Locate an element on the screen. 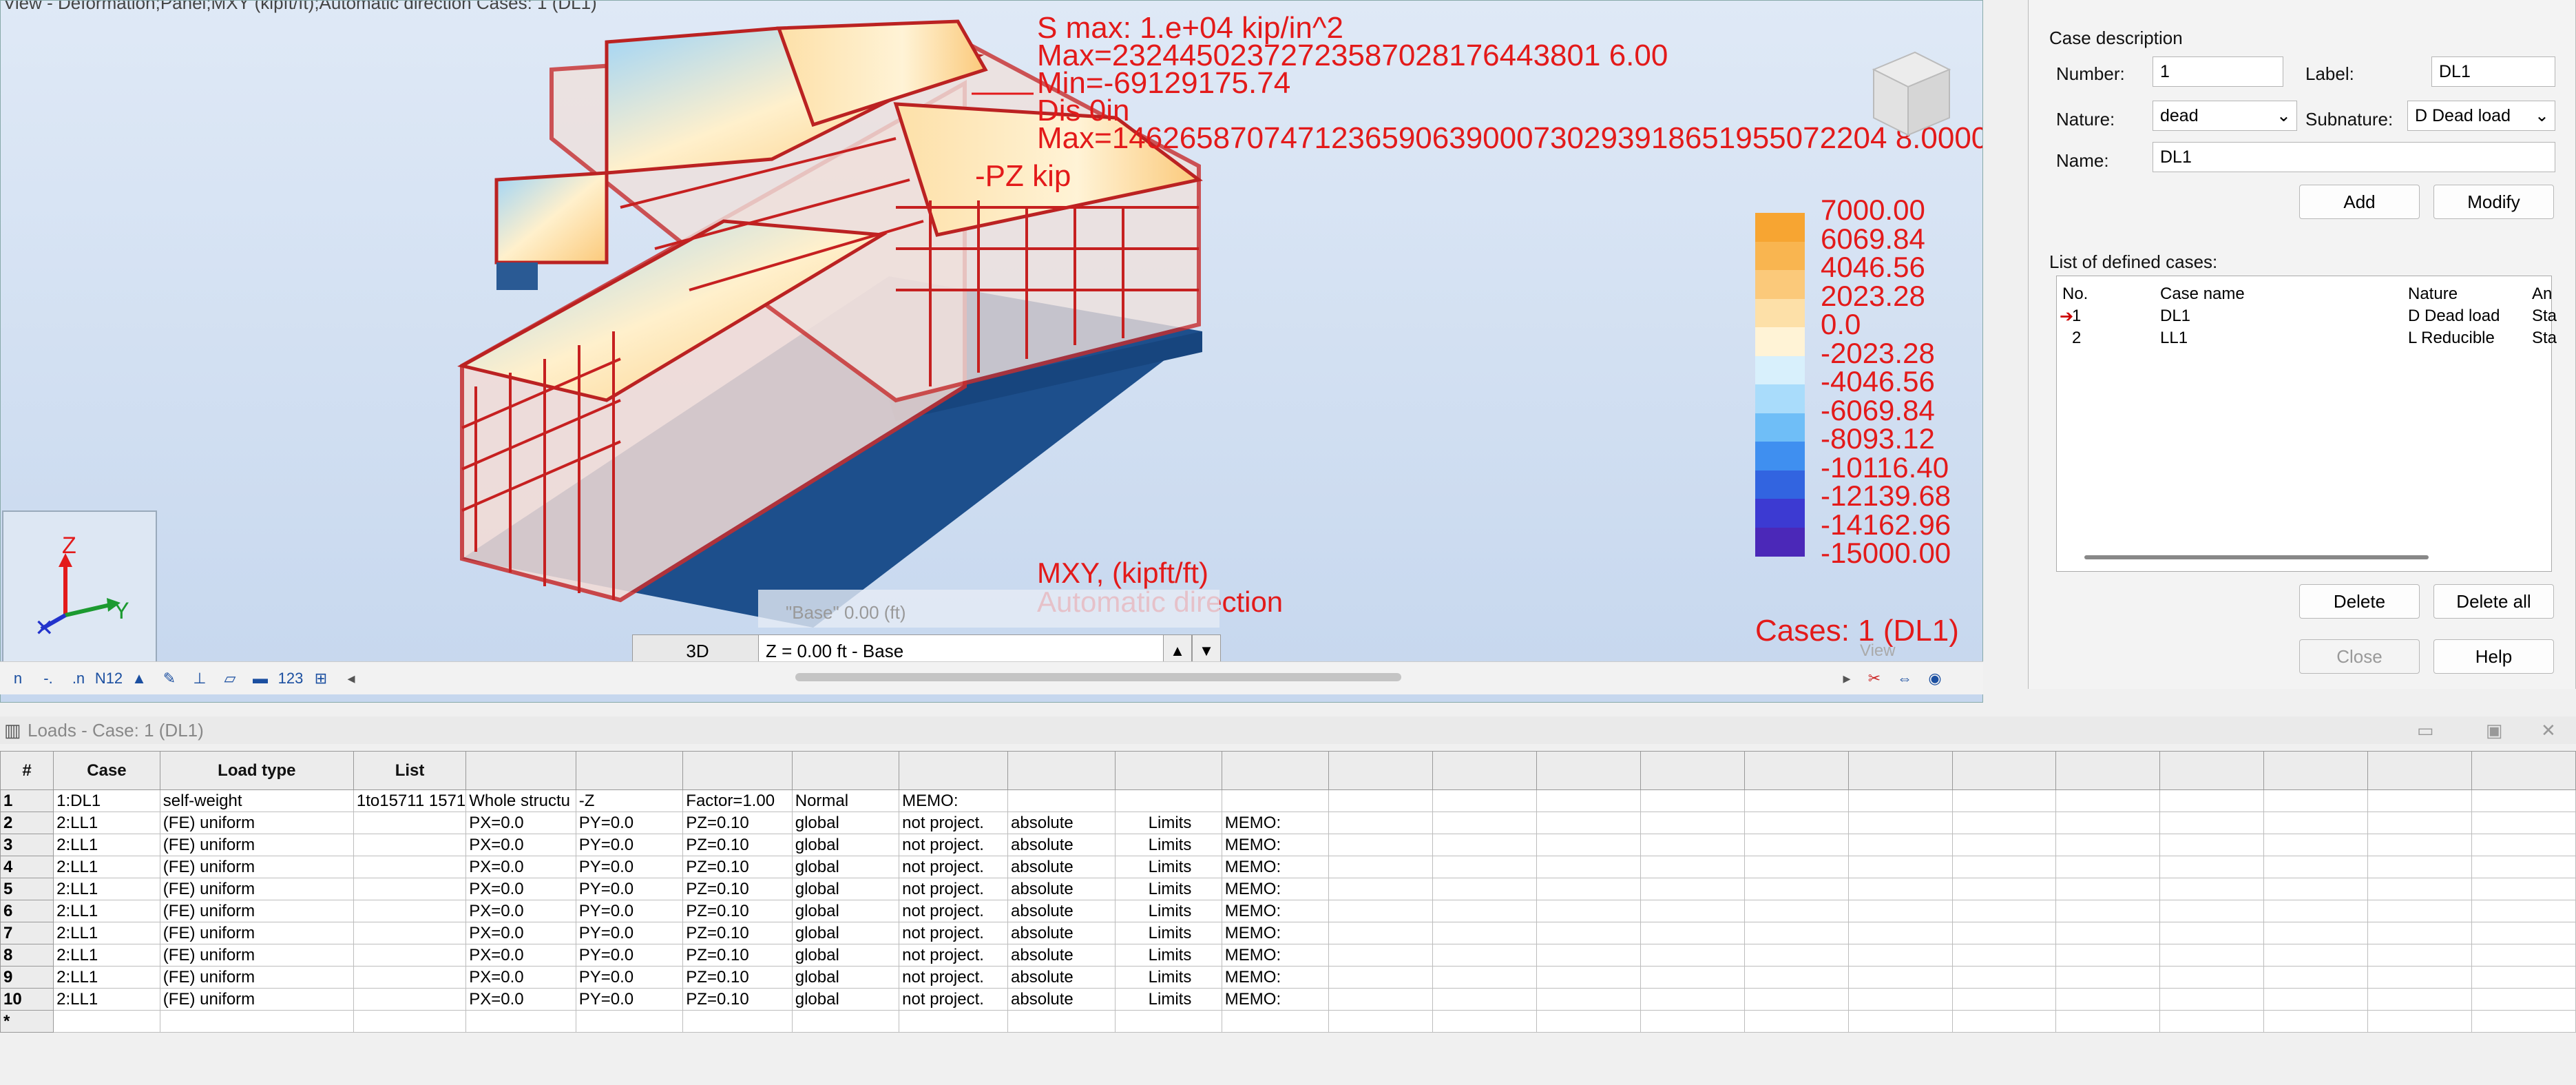 The height and width of the screenshot is (1085, 2576). table-cell: 1to15711 1571 is located at coordinates (410, 800).